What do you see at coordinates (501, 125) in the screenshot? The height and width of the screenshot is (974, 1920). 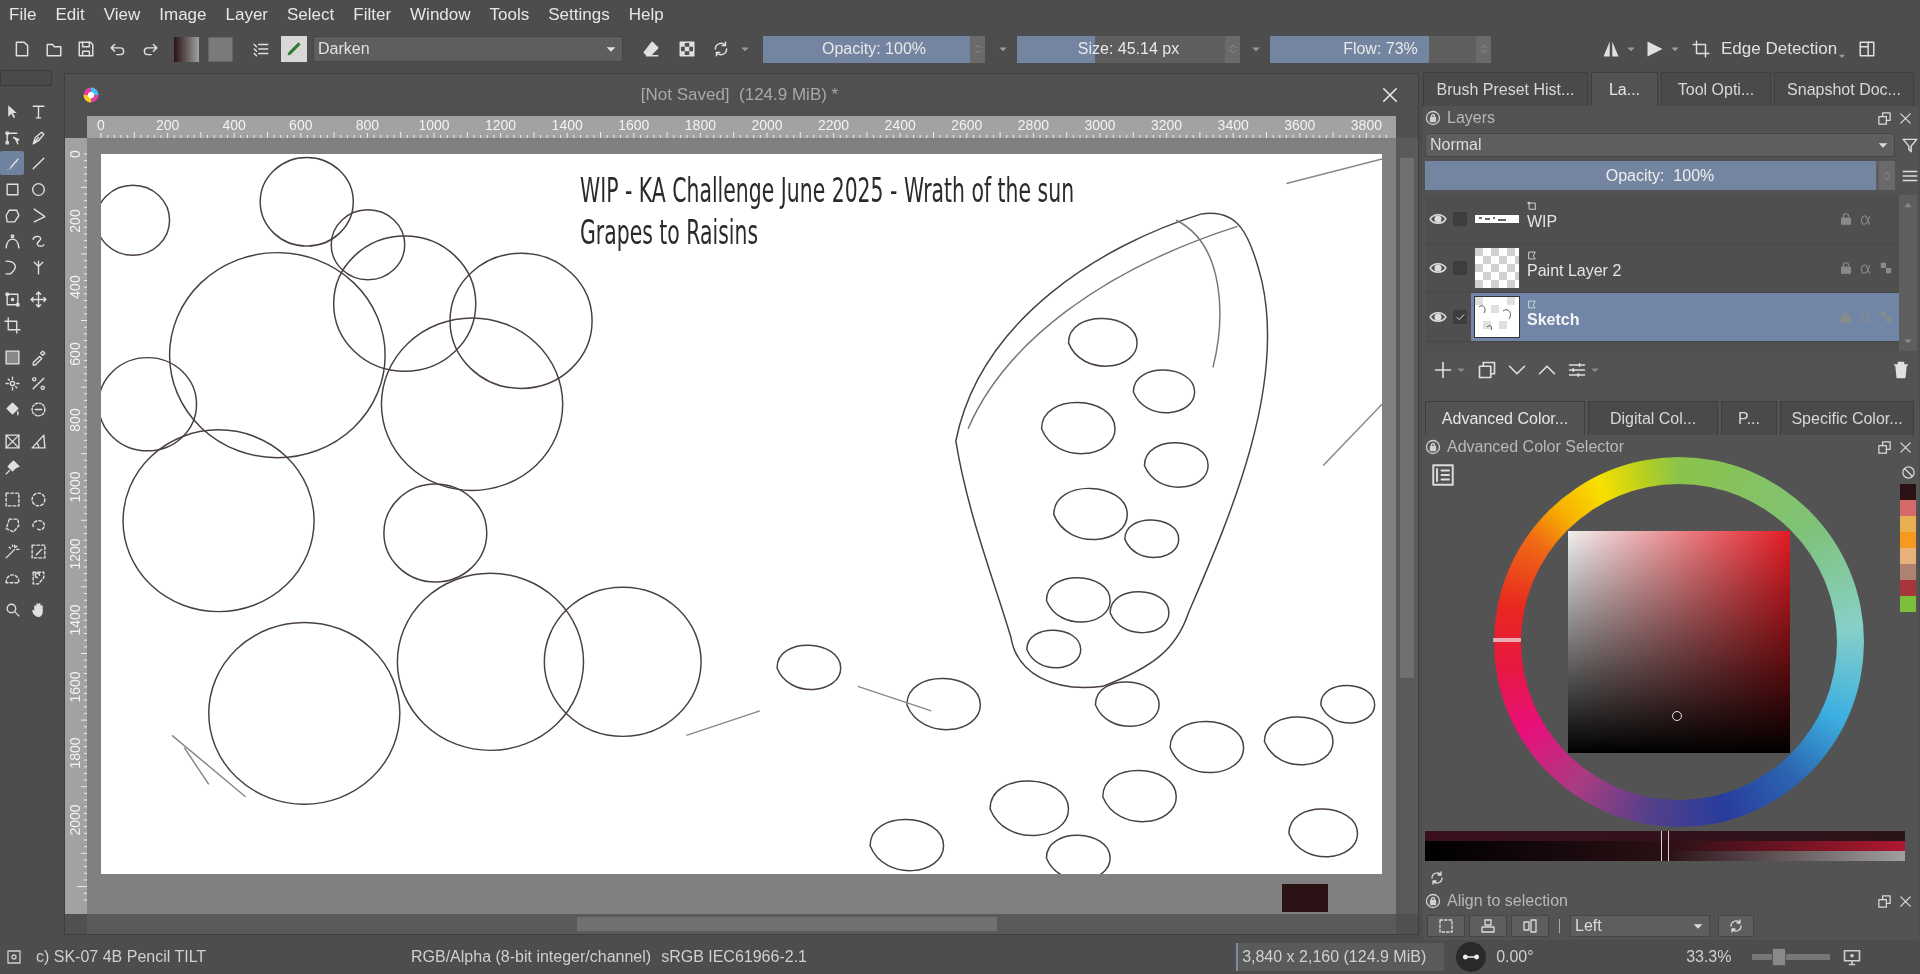 I see `ruler-label: 1200` at bounding box center [501, 125].